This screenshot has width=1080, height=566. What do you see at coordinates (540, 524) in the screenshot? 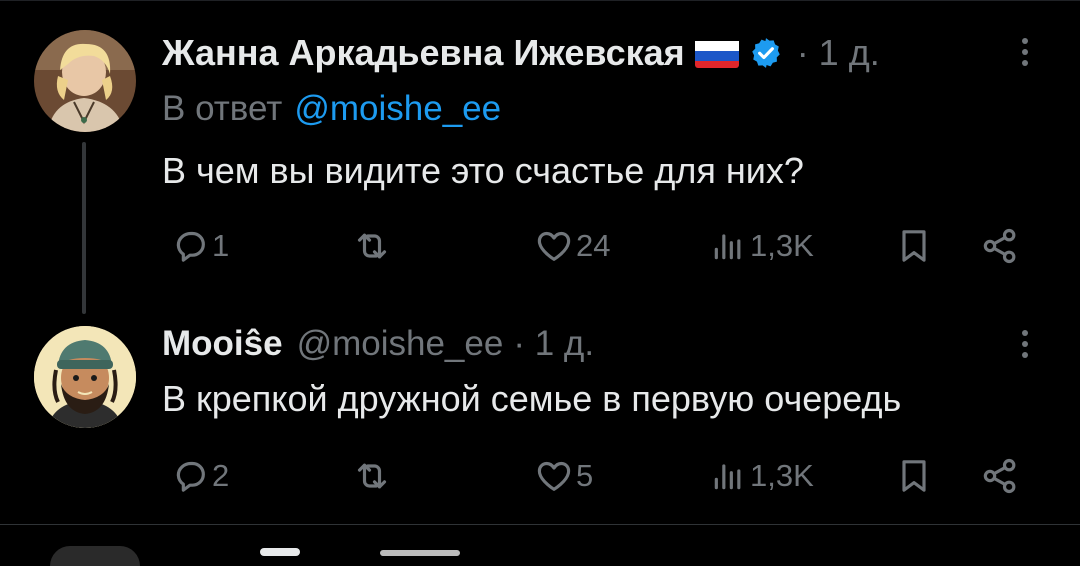
I see `bottom-divider` at bounding box center [540, 524].